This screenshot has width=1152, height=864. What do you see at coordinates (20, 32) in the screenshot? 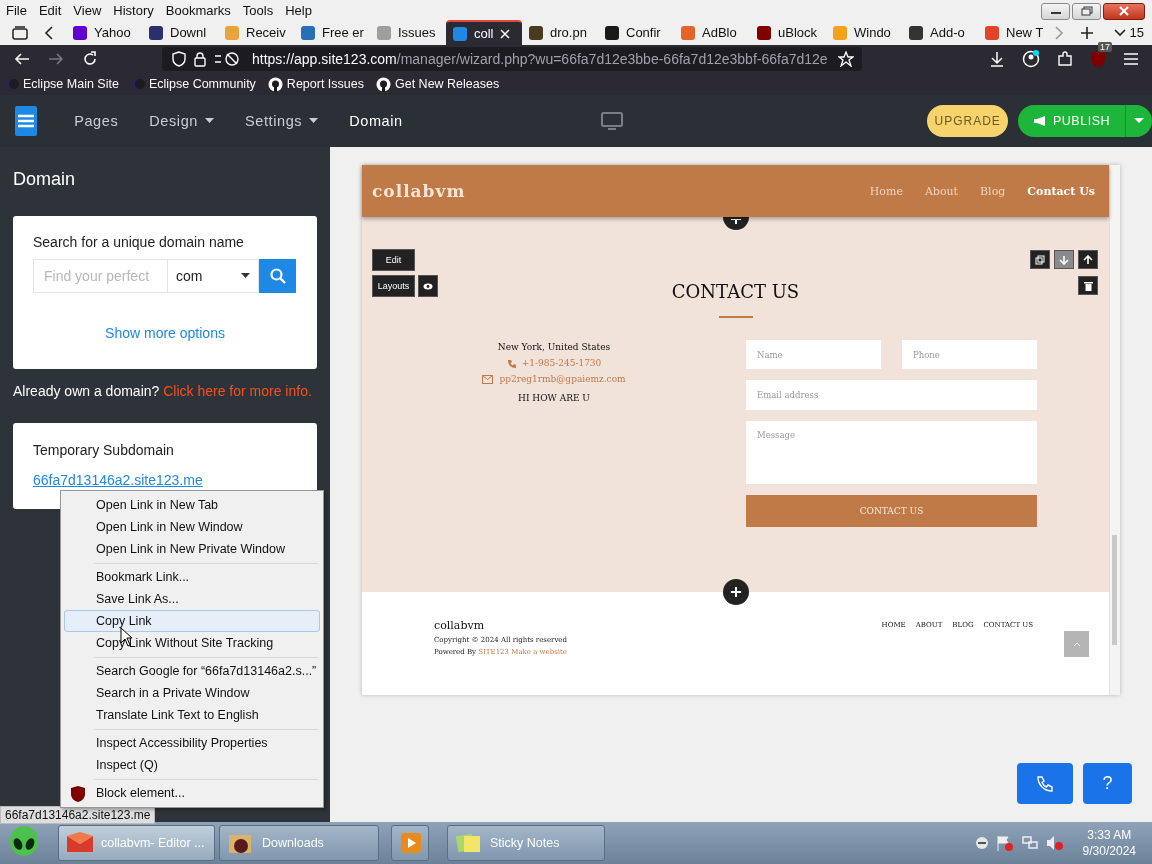
I see `tab-list-icon` at bounding box center [20, 32].